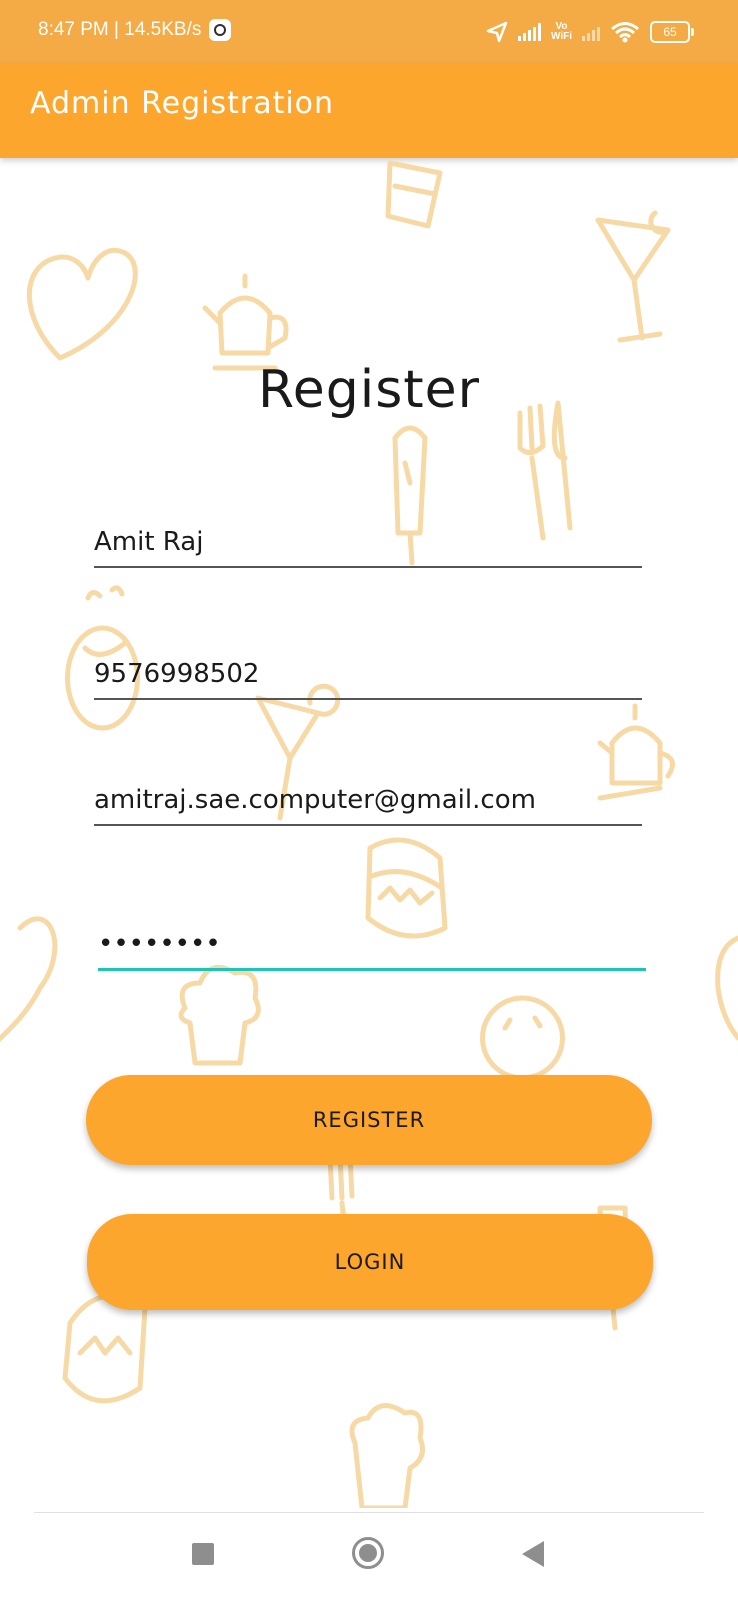  I want to click on battery-level: 65, so click(670, 32).